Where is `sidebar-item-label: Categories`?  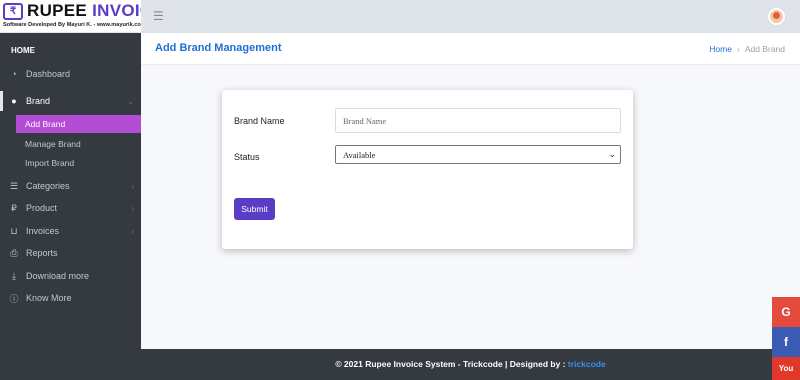 sidebar-item-label: Categories is located at coordinates (48, 186).